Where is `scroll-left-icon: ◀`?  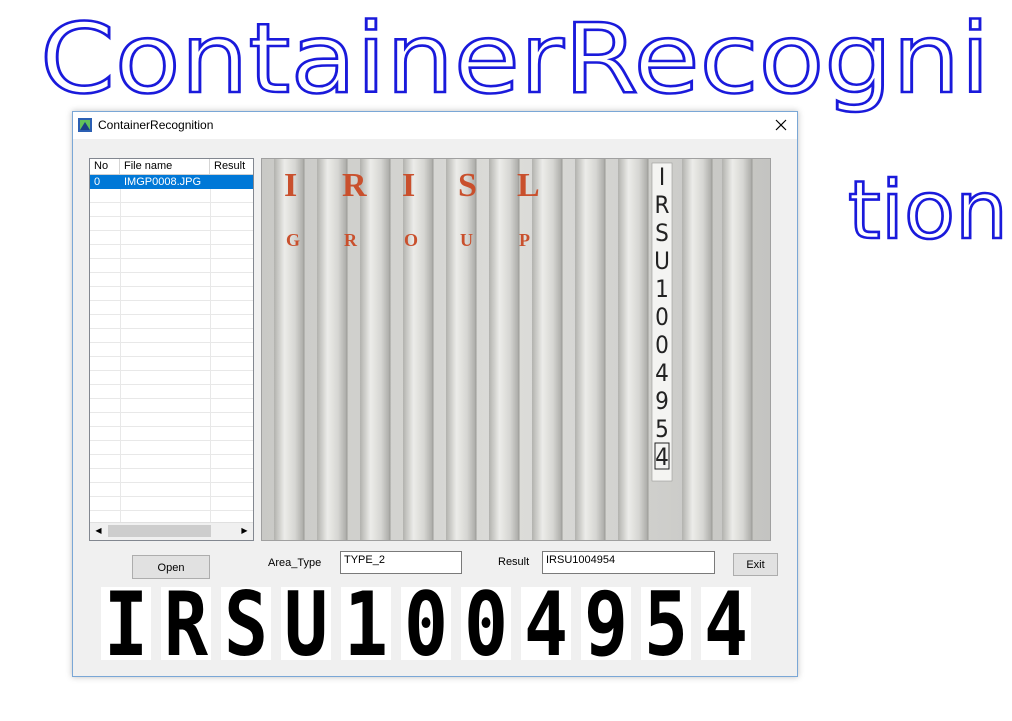
scroll-left-icon: ◀ is located at coordinates (98, 531).